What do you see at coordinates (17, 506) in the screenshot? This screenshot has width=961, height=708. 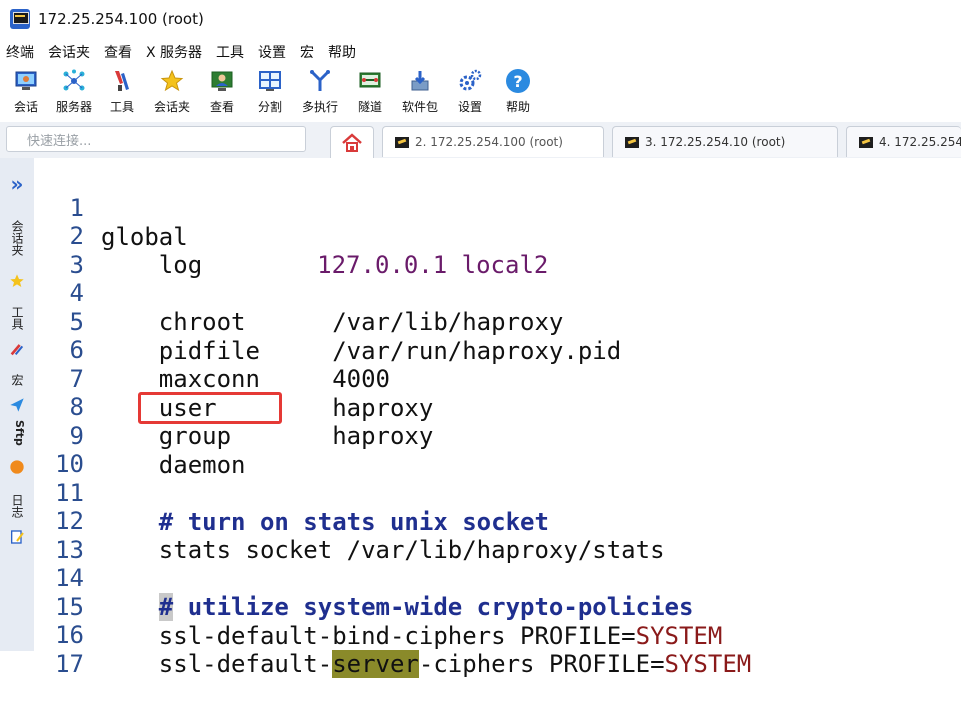 I see `sidebar-item-logs: 日志` at bounding box center [17, 506].